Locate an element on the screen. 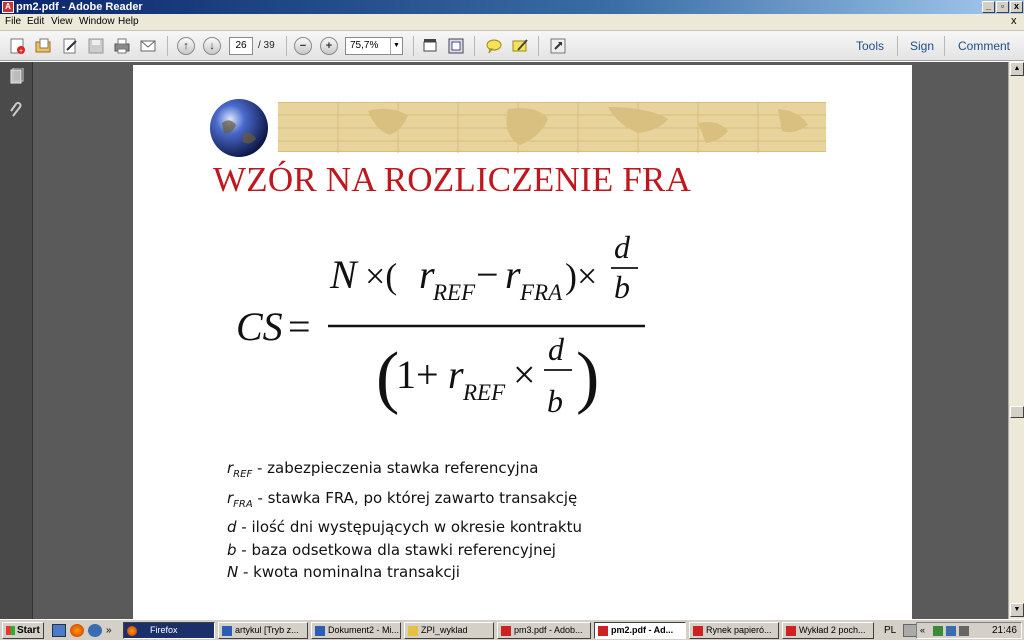 The image size is (1024, 640). zoom-in-button: + is located at coordinates (329, 46).